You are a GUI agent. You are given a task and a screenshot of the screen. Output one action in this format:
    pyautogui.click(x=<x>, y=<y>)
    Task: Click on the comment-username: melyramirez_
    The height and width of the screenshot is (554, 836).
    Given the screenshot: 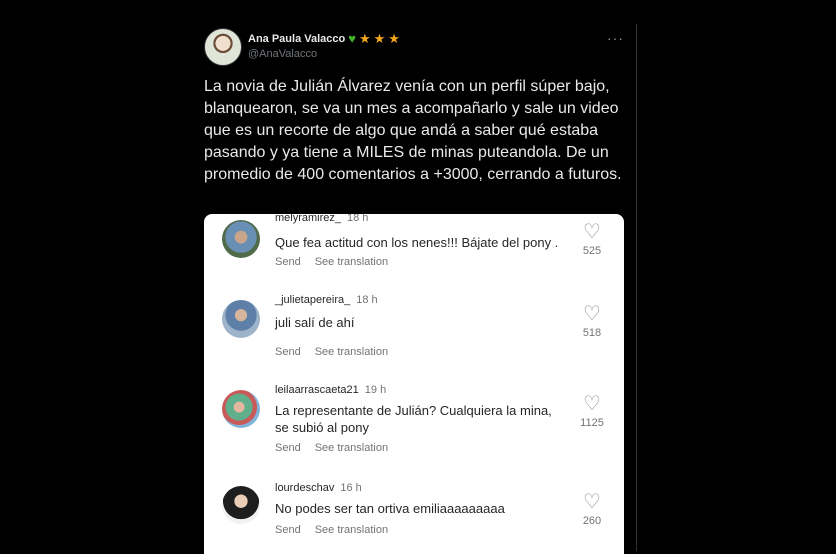 What is the action you would take?
    pyautogui.click(x=308, y=219)
    